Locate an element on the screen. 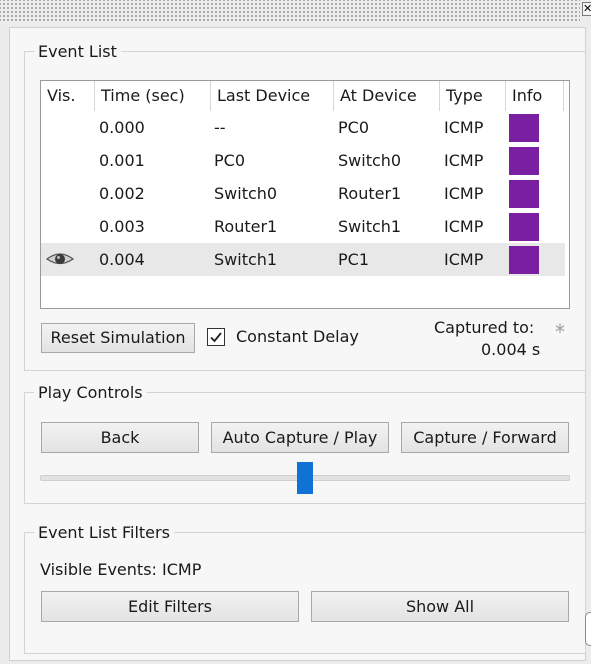  table-row: 0.002 Switch0 Router1 ICMP is located at coordinates (303, 193).